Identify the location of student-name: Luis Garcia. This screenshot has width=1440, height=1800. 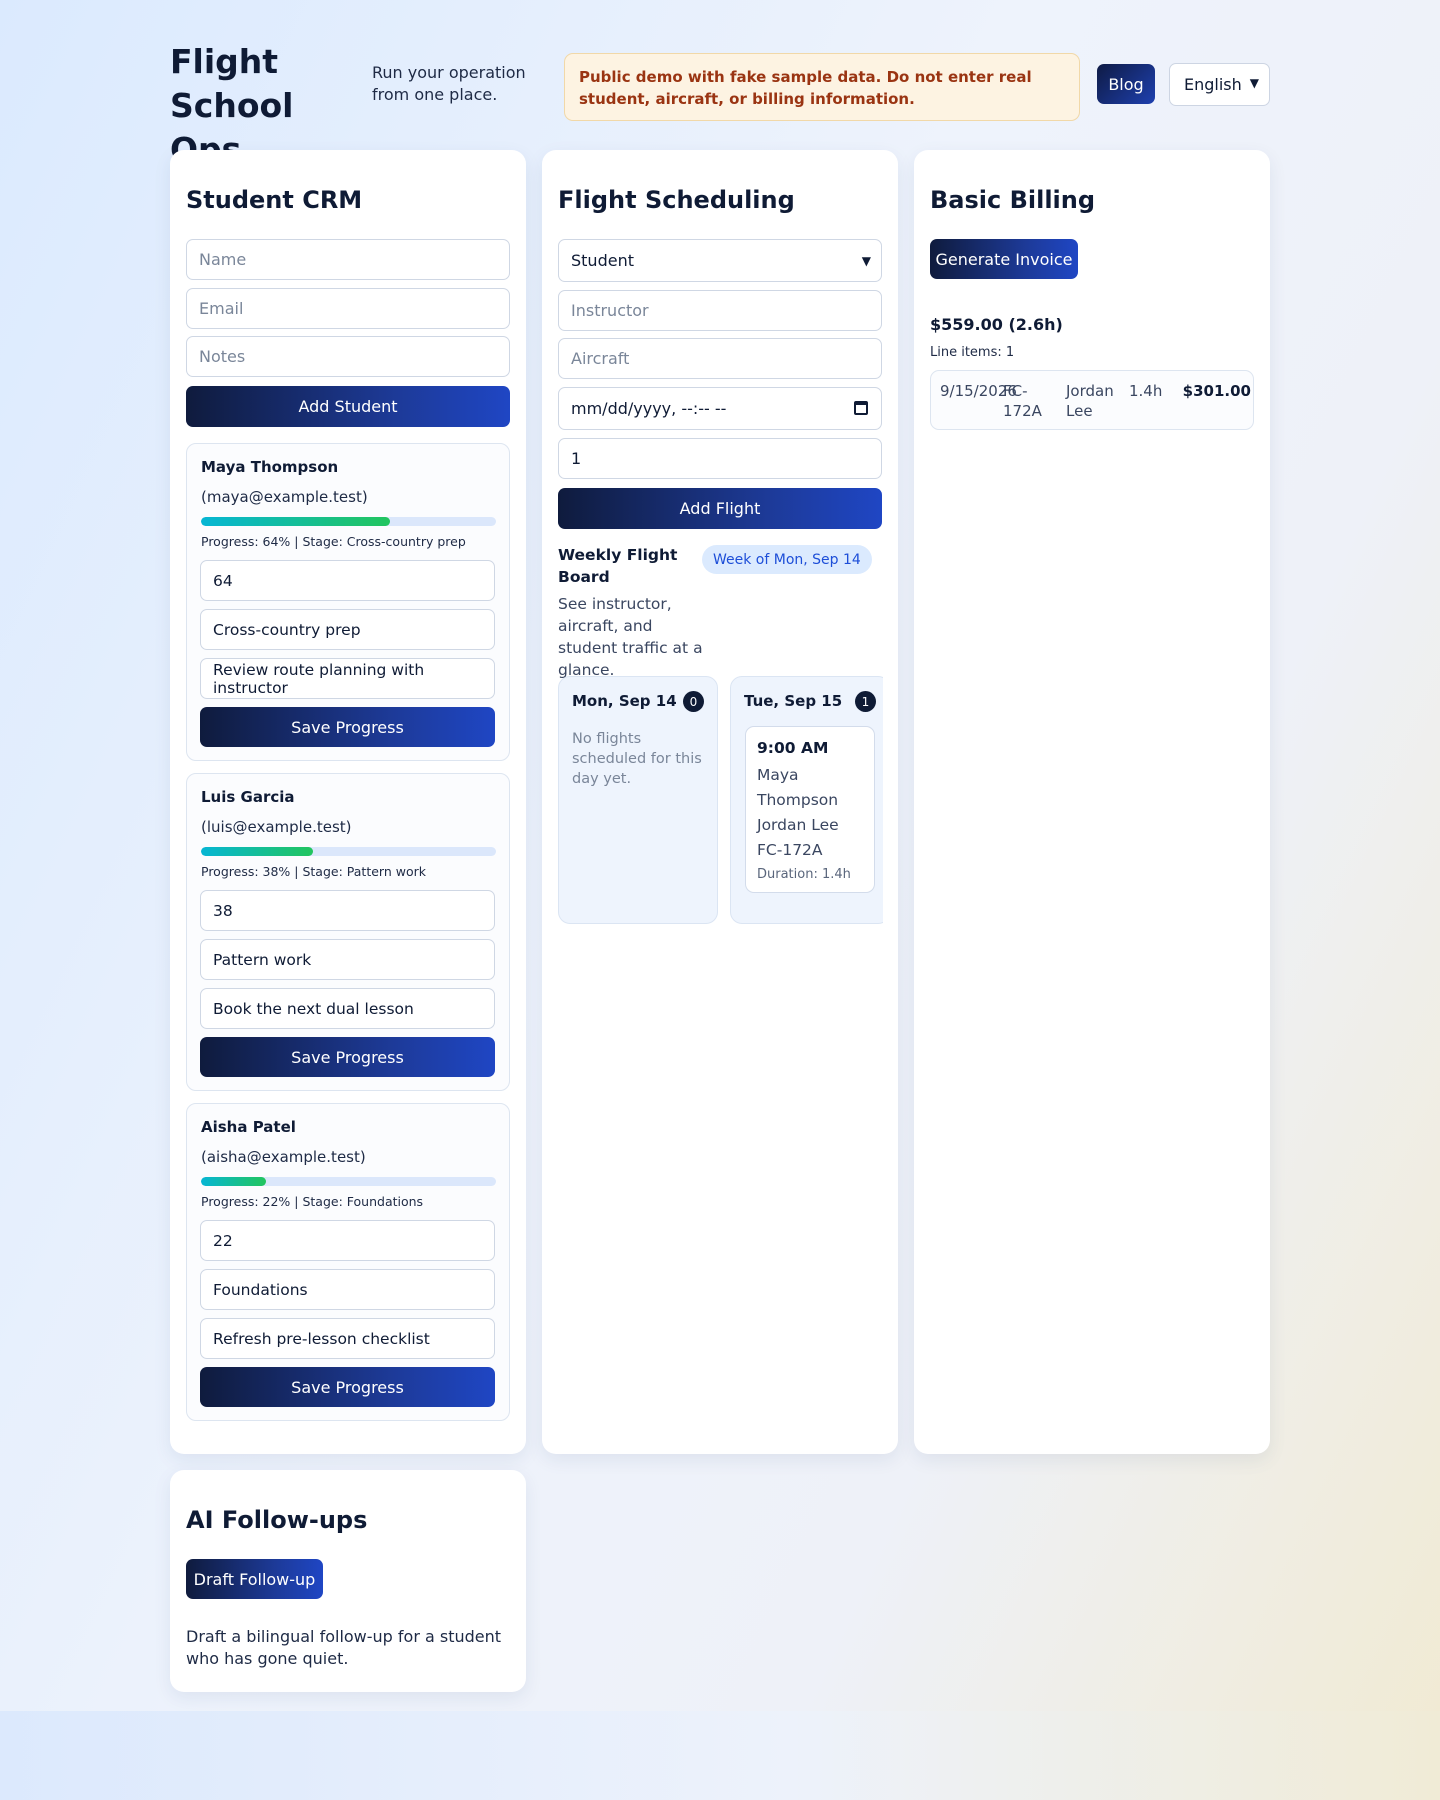
(248, 797).